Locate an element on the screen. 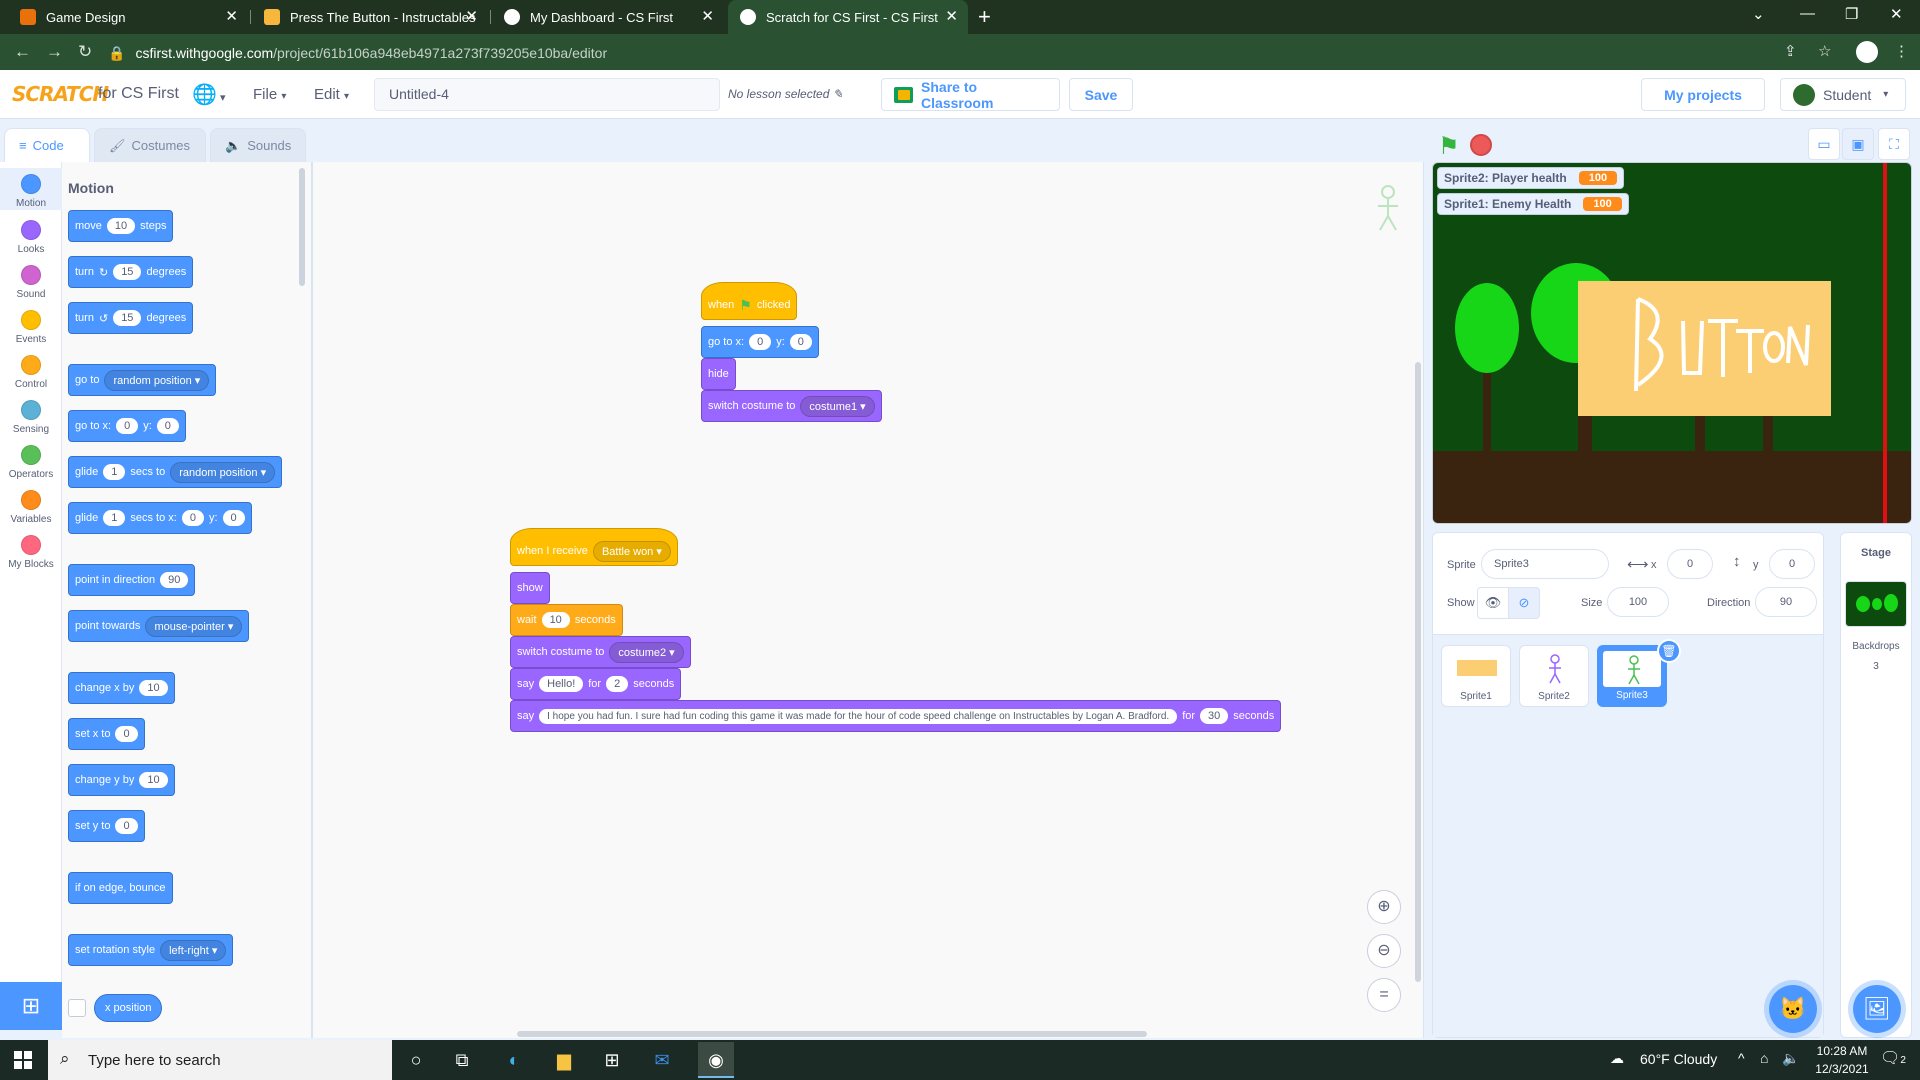 The image size is (1920, 1080). clock-time: 10:28 AM is located at coordinates (1842, 1051).